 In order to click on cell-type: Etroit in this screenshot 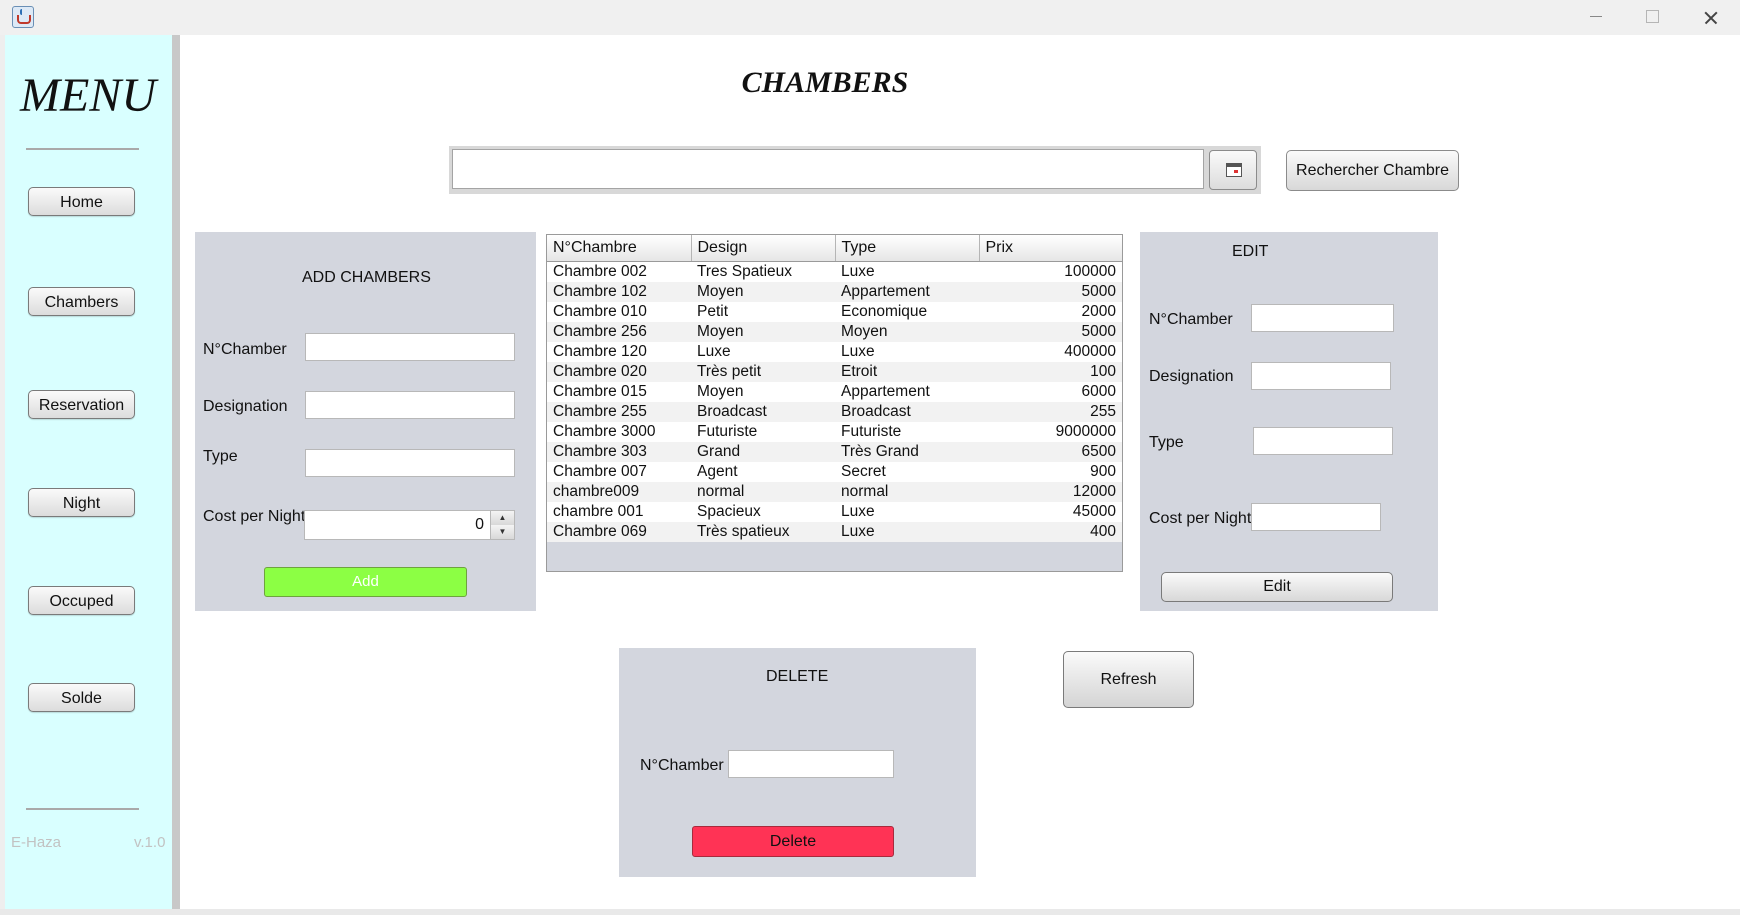, I will do `click(907, 372)`.